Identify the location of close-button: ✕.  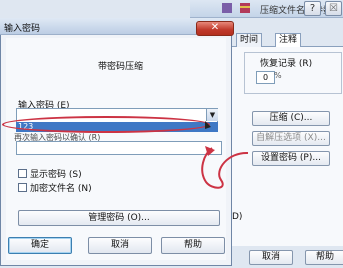
(215, 28).